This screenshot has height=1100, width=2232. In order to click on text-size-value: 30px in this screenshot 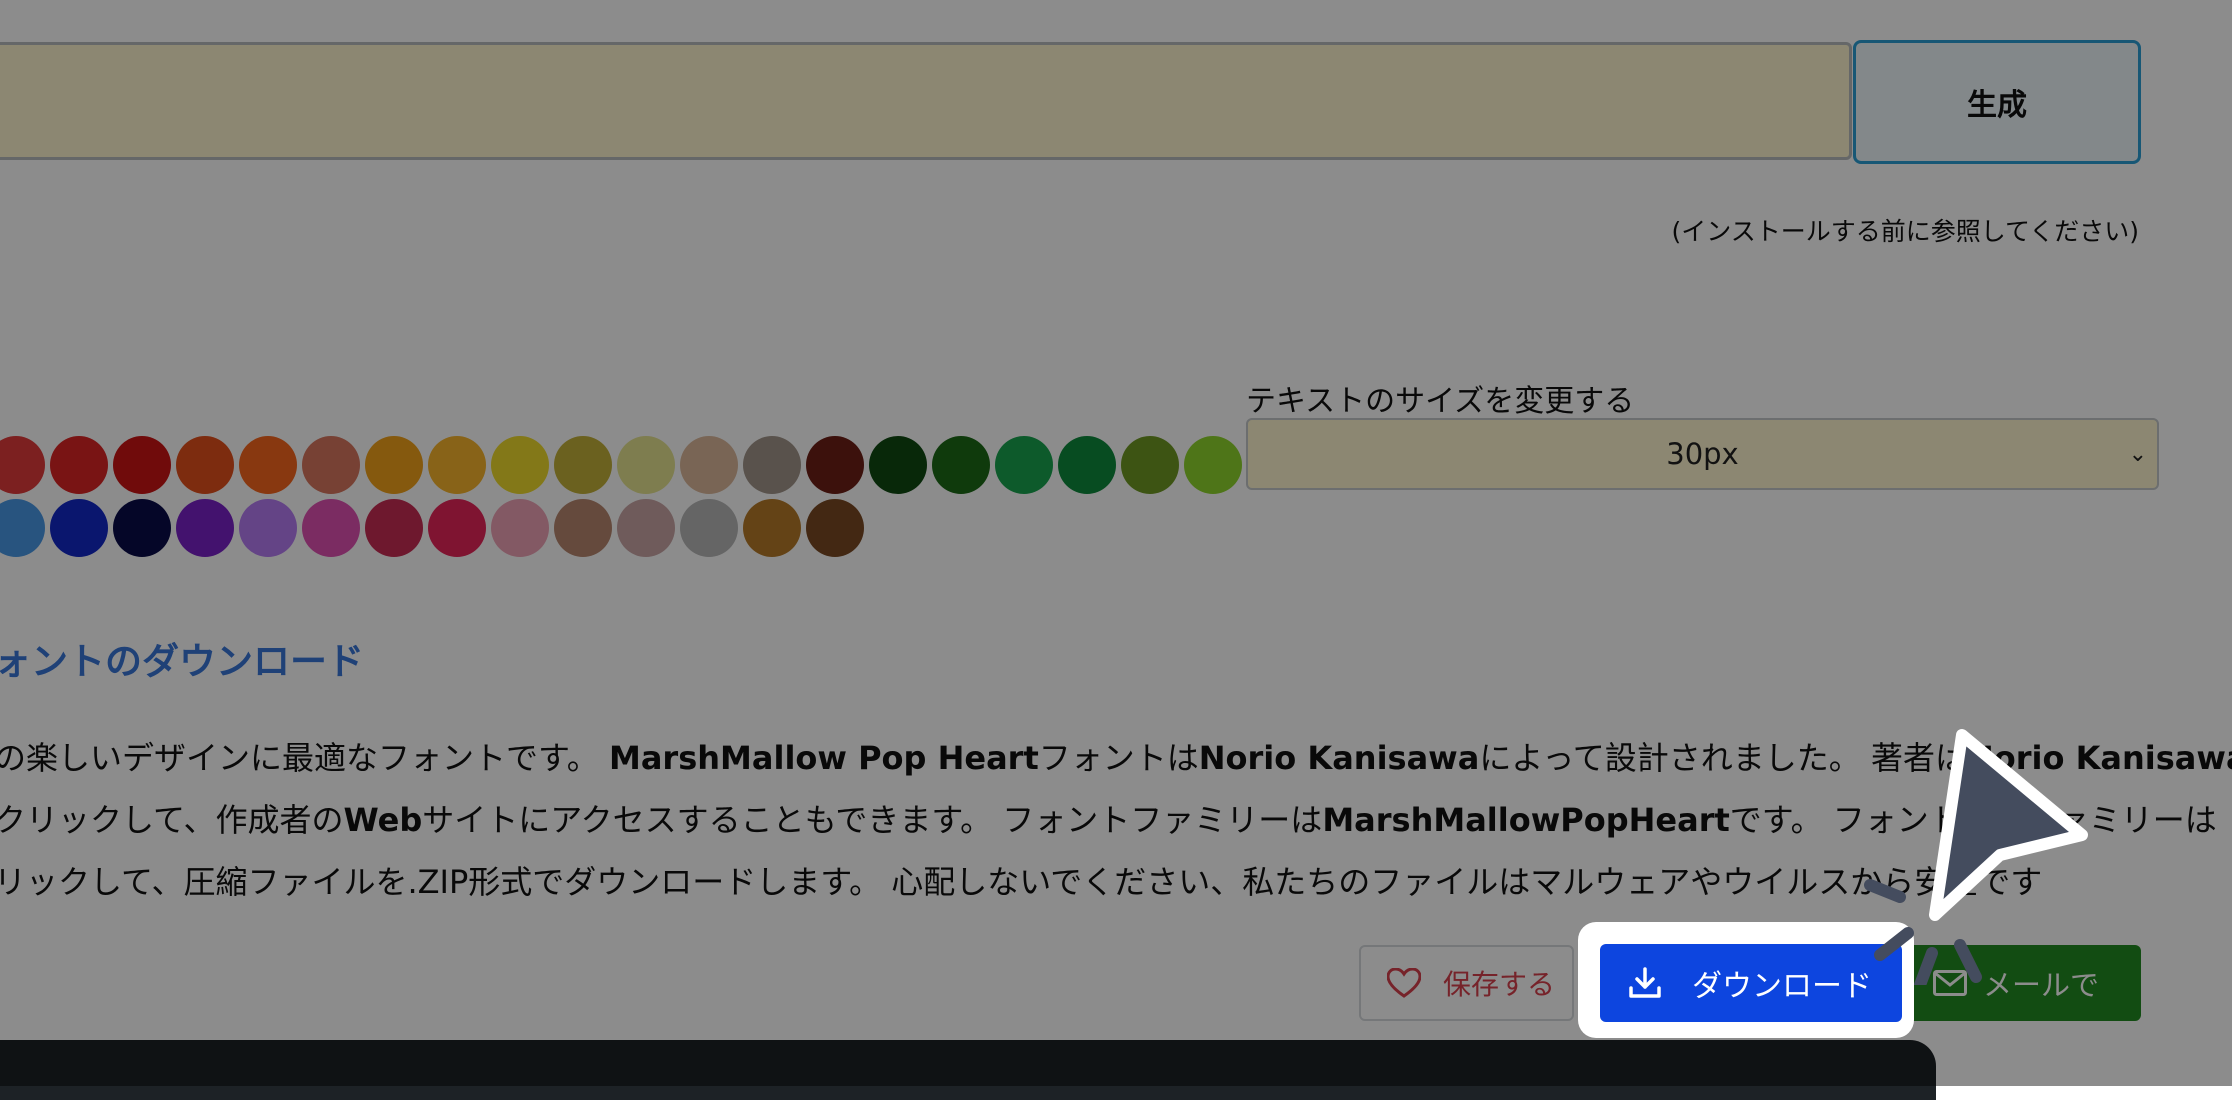, I will do `click(1702, 454)`.